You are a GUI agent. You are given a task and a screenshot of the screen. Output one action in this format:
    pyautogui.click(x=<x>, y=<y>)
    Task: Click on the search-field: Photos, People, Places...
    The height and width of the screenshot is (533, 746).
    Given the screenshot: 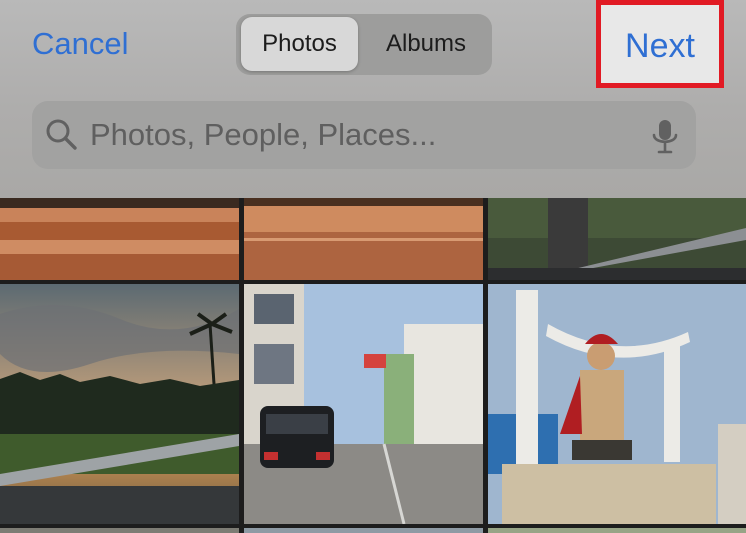 What is the action you would take?
    pyautogui.click(x=364, y=135)
    